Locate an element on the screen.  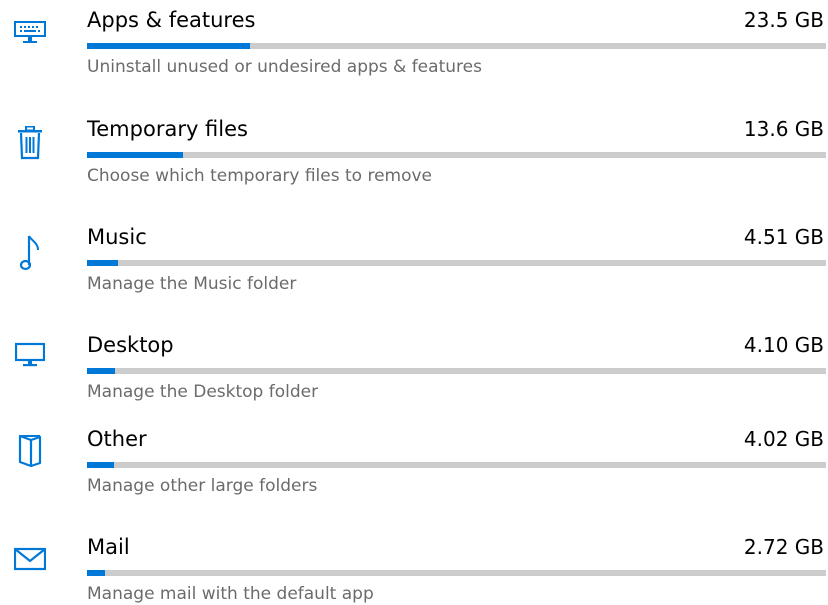
mail-icon is located at coordinates (30, 559).